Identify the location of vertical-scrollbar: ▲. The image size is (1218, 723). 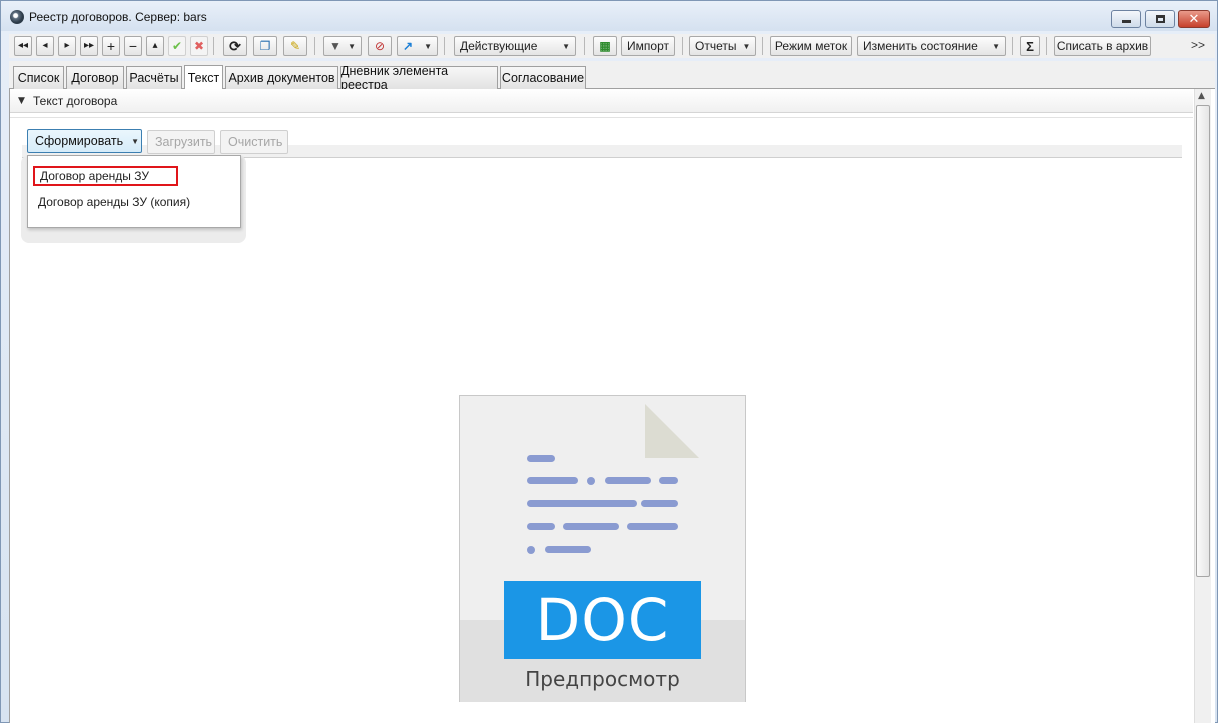
(1202, 406).